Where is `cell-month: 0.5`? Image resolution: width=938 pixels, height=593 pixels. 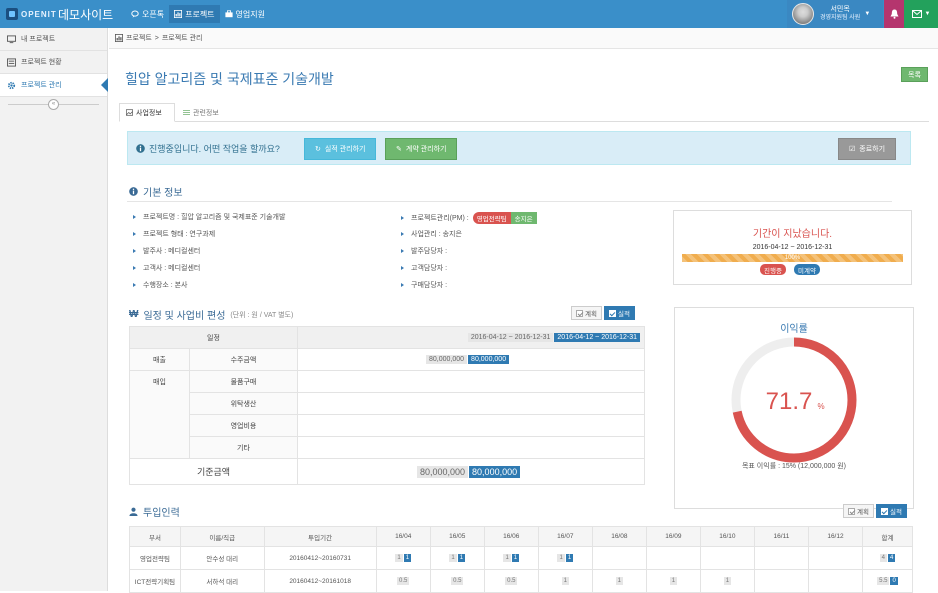
cell-month: 0.5 is located at coordinates (403, 581).